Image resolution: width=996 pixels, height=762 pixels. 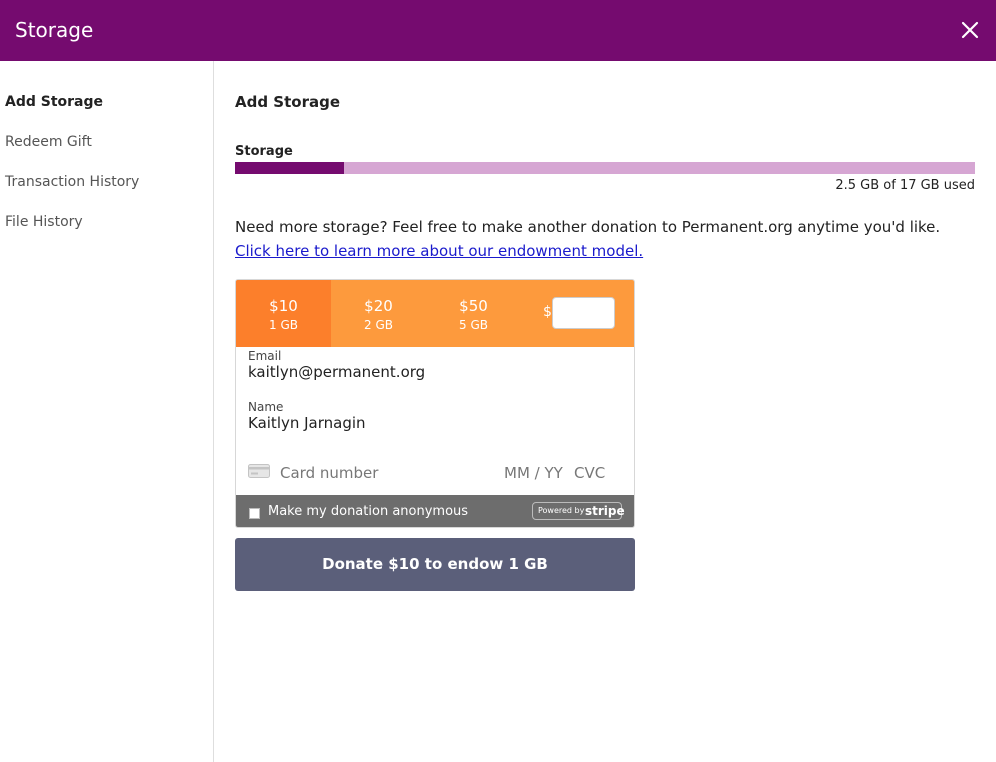 What do you see at coordinates (378, 306) in the screenshot?
I see `amount-value: $20` at bounding box center [378, 306].